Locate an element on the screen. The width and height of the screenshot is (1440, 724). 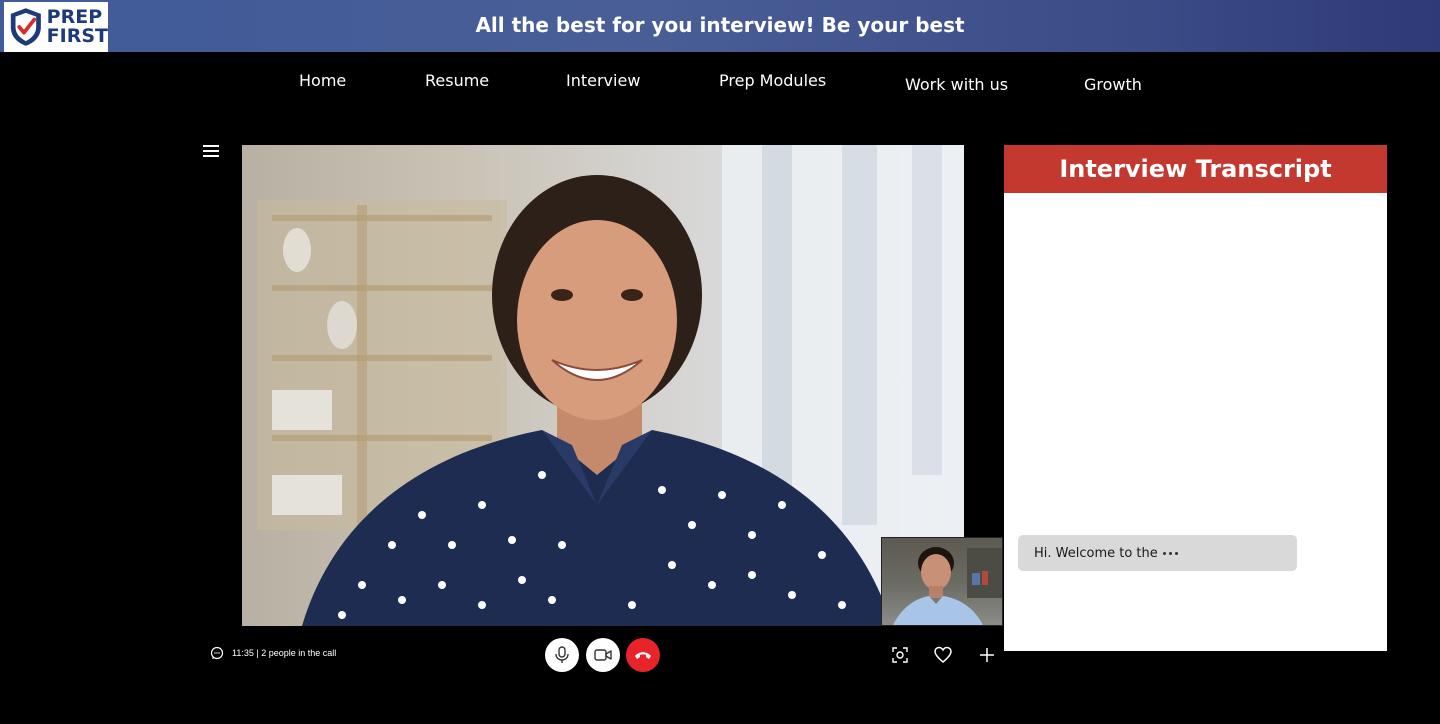
transcript-header: Interview Transcript is located at coordinates (1195, 169).